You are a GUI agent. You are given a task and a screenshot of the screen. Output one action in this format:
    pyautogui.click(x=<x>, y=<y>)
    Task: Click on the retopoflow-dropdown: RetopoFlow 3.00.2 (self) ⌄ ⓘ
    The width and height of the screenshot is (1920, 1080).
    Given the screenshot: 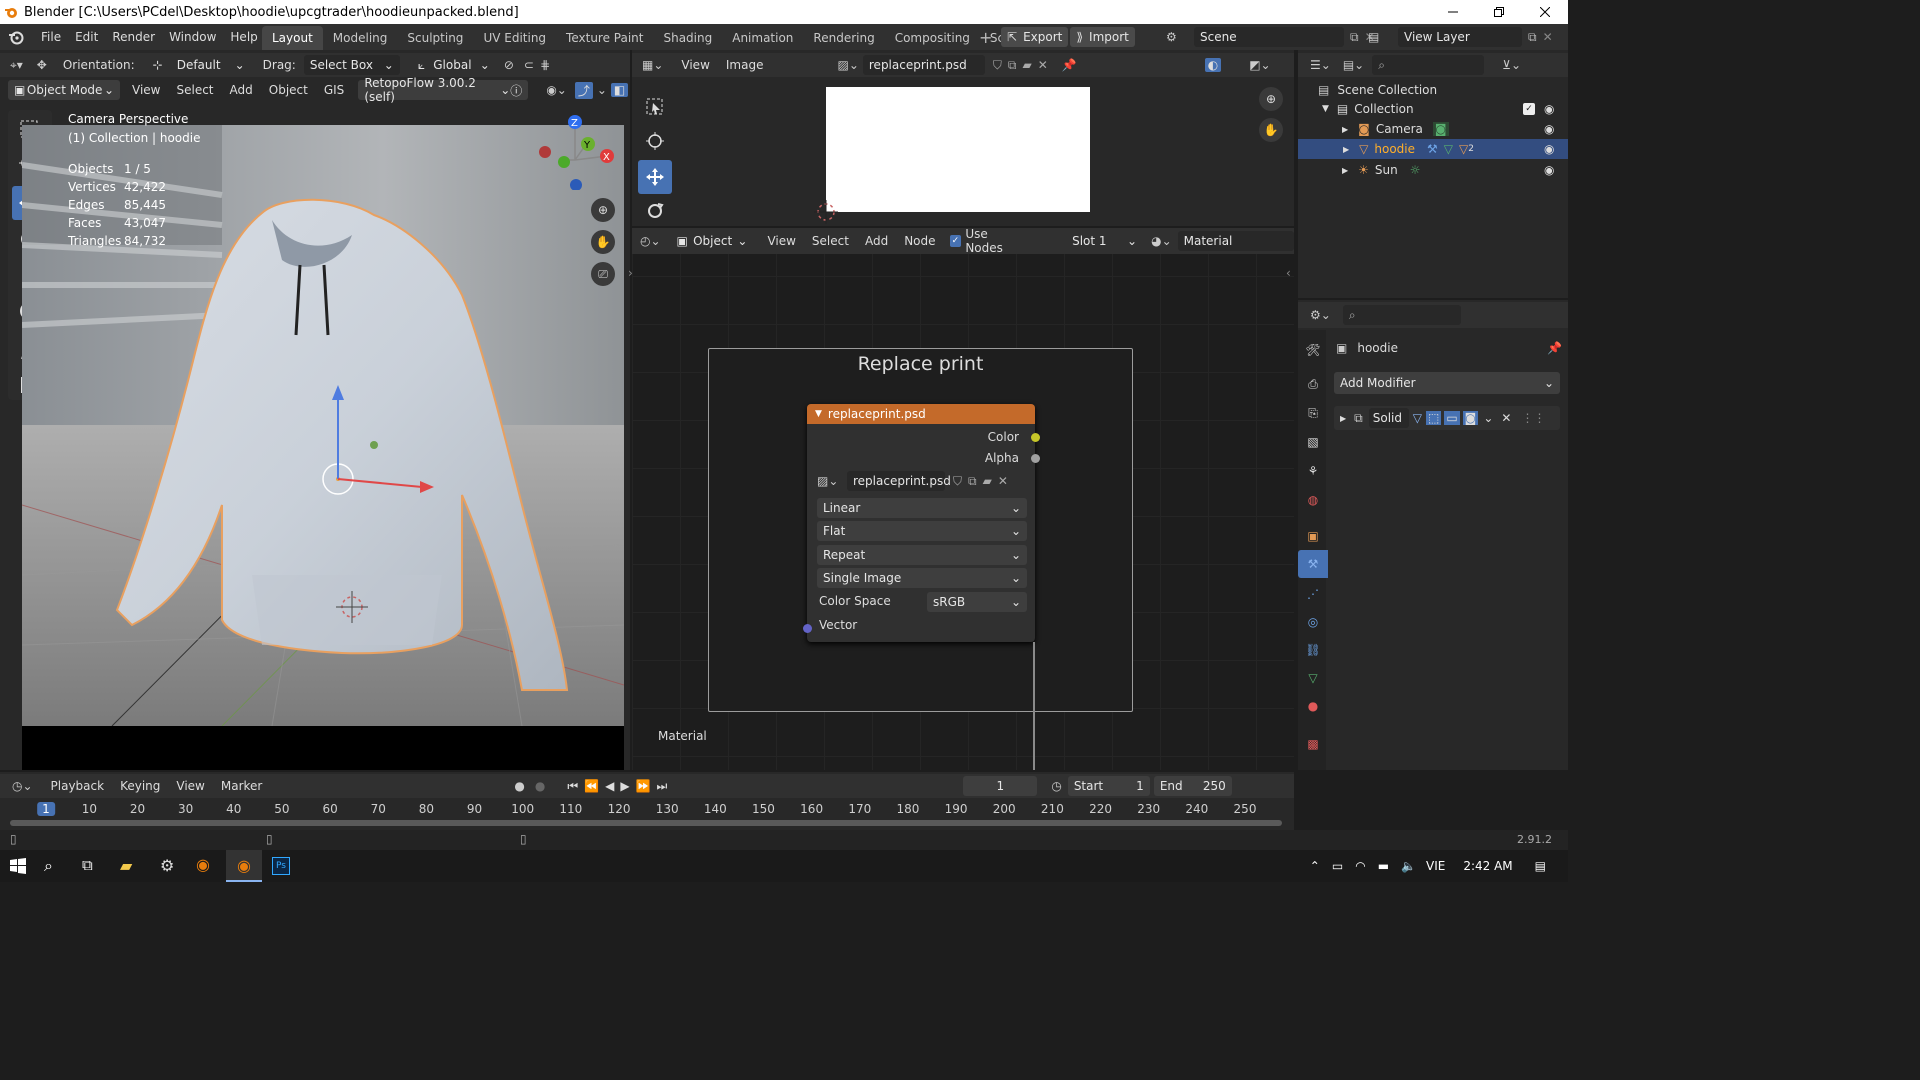 What is the action you would take?
    pyautogui.click(x=443, y=90)
    